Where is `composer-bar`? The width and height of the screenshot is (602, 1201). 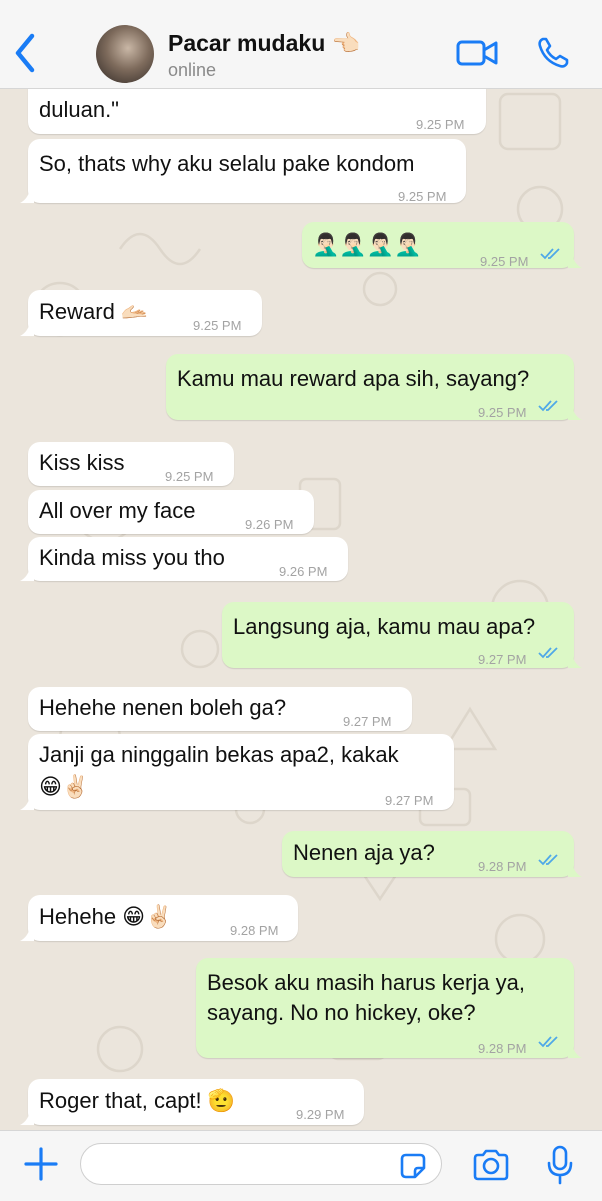 composer-bar is located at coordinates (301, 1165).